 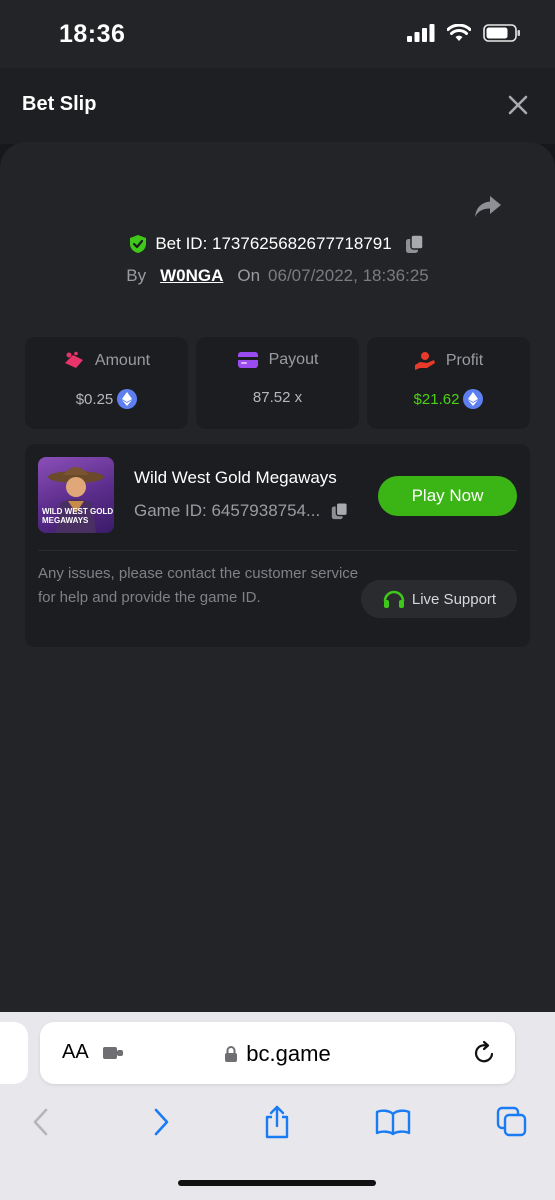 I want to click on bet-author-row: By W0NGA On 06/07/2022, 18:36:25, so click(x=277, y=276).